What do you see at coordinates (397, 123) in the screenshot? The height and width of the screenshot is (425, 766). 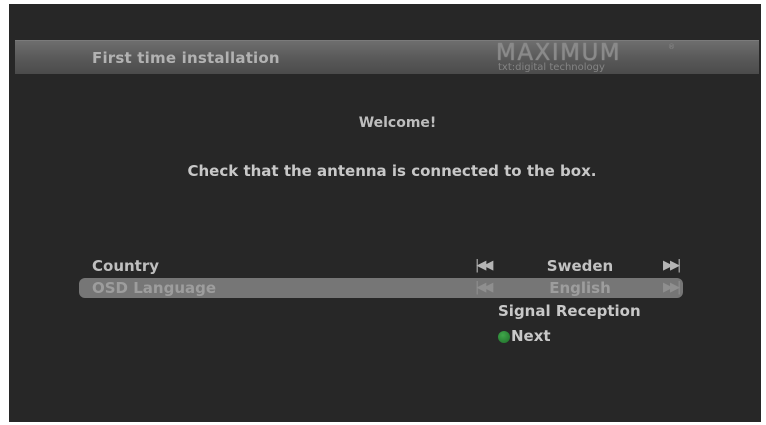 I see `welcome-heading: Welcome!` at bounding box center [397, 123].